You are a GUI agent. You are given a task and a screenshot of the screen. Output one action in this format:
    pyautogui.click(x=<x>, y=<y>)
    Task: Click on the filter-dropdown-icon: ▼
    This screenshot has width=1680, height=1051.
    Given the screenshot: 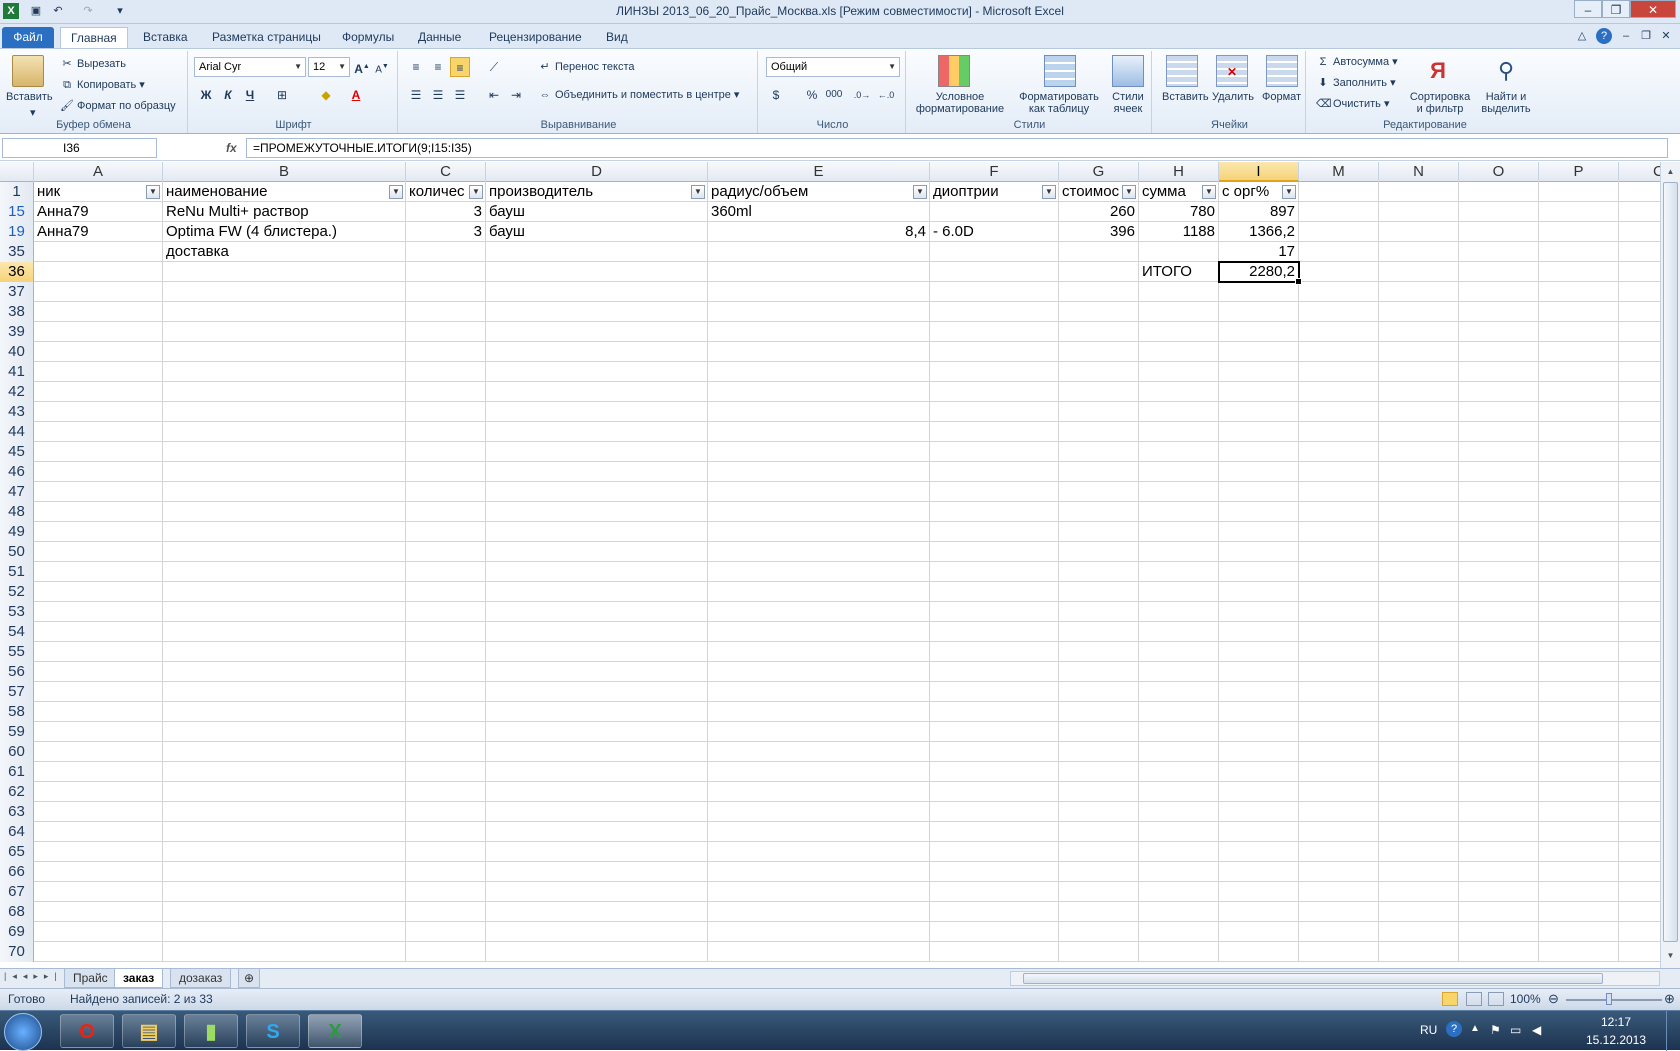 What is the action you would take?
    pyautogui.click(x=698, y=192)
    